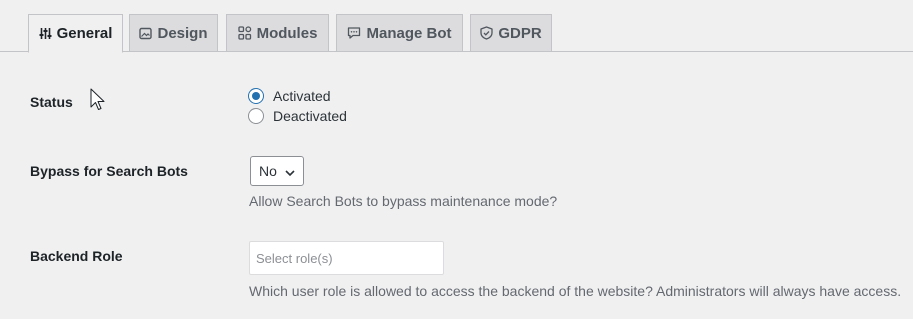 This screenshot has width=913, height=319. Describe the element at coordinates (354, 33) in the screenshot. I see `chat-icon` at that location.